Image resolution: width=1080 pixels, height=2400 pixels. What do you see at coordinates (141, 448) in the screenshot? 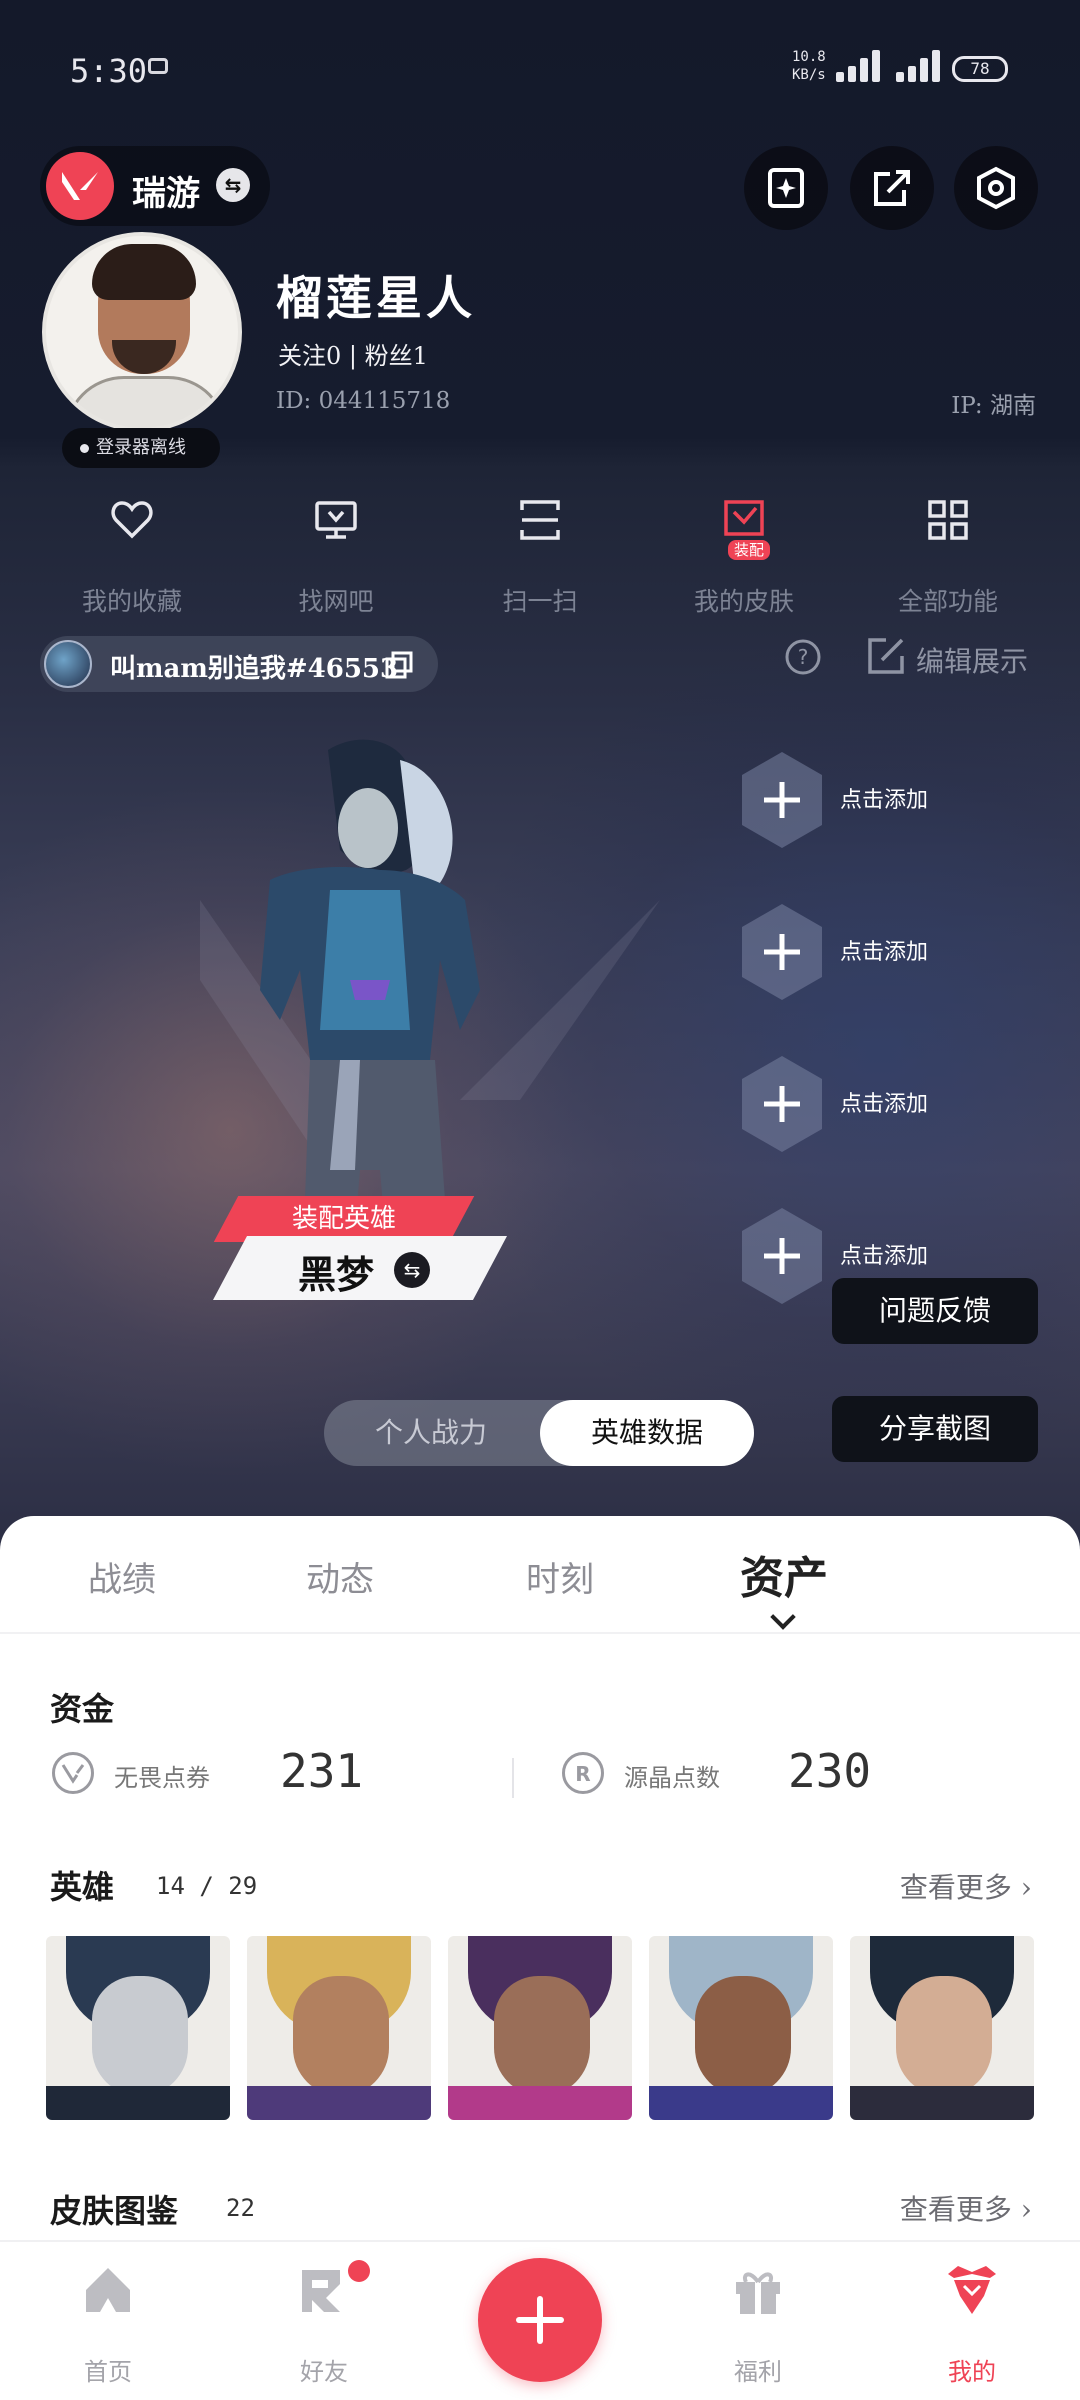
I see `launcher-status-badge: 登录器离线` at bounding box center [141, 448].